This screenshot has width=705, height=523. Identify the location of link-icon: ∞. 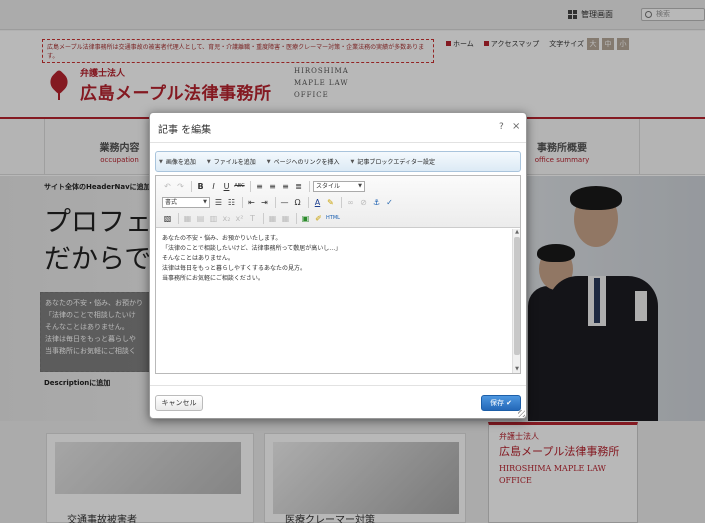
(350, 202).